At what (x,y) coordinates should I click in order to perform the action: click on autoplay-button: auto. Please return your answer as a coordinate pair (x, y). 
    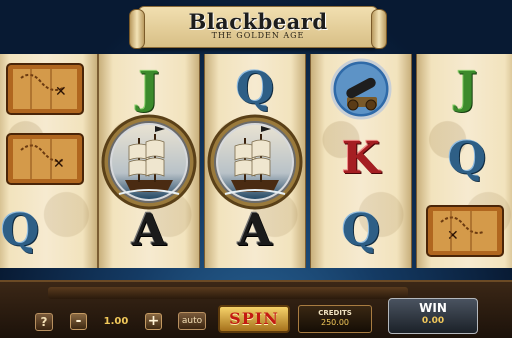
    Looking at the image, I should click on (192, 321).